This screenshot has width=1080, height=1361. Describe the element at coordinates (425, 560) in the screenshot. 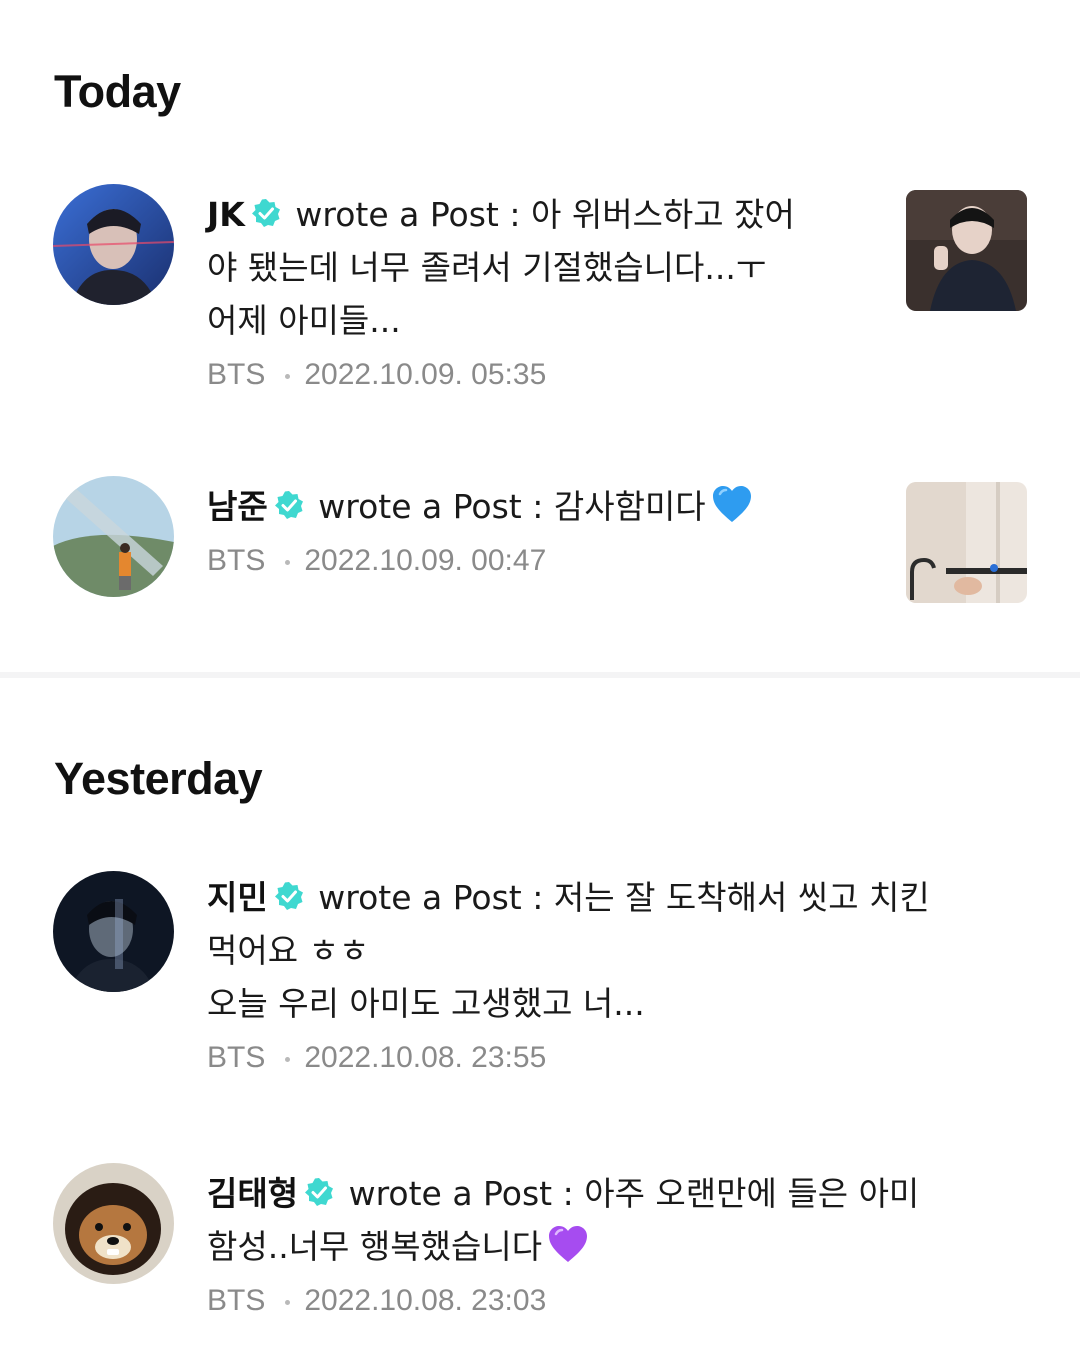

I see `timestamp: 2022.10.09. 00:47` at that location.